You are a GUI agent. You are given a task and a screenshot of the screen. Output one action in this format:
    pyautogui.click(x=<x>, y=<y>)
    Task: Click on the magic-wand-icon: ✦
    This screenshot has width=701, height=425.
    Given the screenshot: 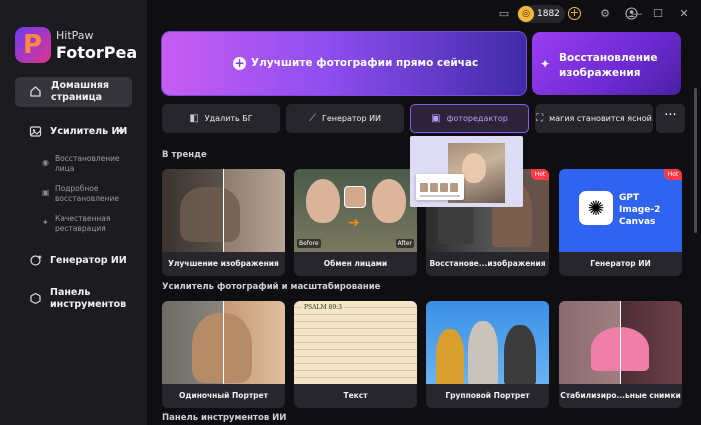 What is the action you would take?
    pyautogui.click(x=545, y=64)
    